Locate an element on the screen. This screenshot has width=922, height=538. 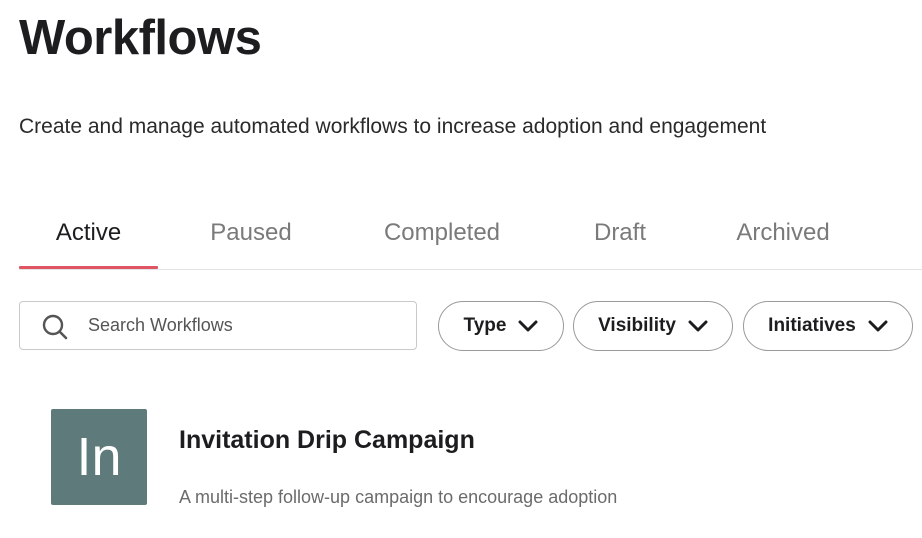
search-box is located at coordinates (218, 325).